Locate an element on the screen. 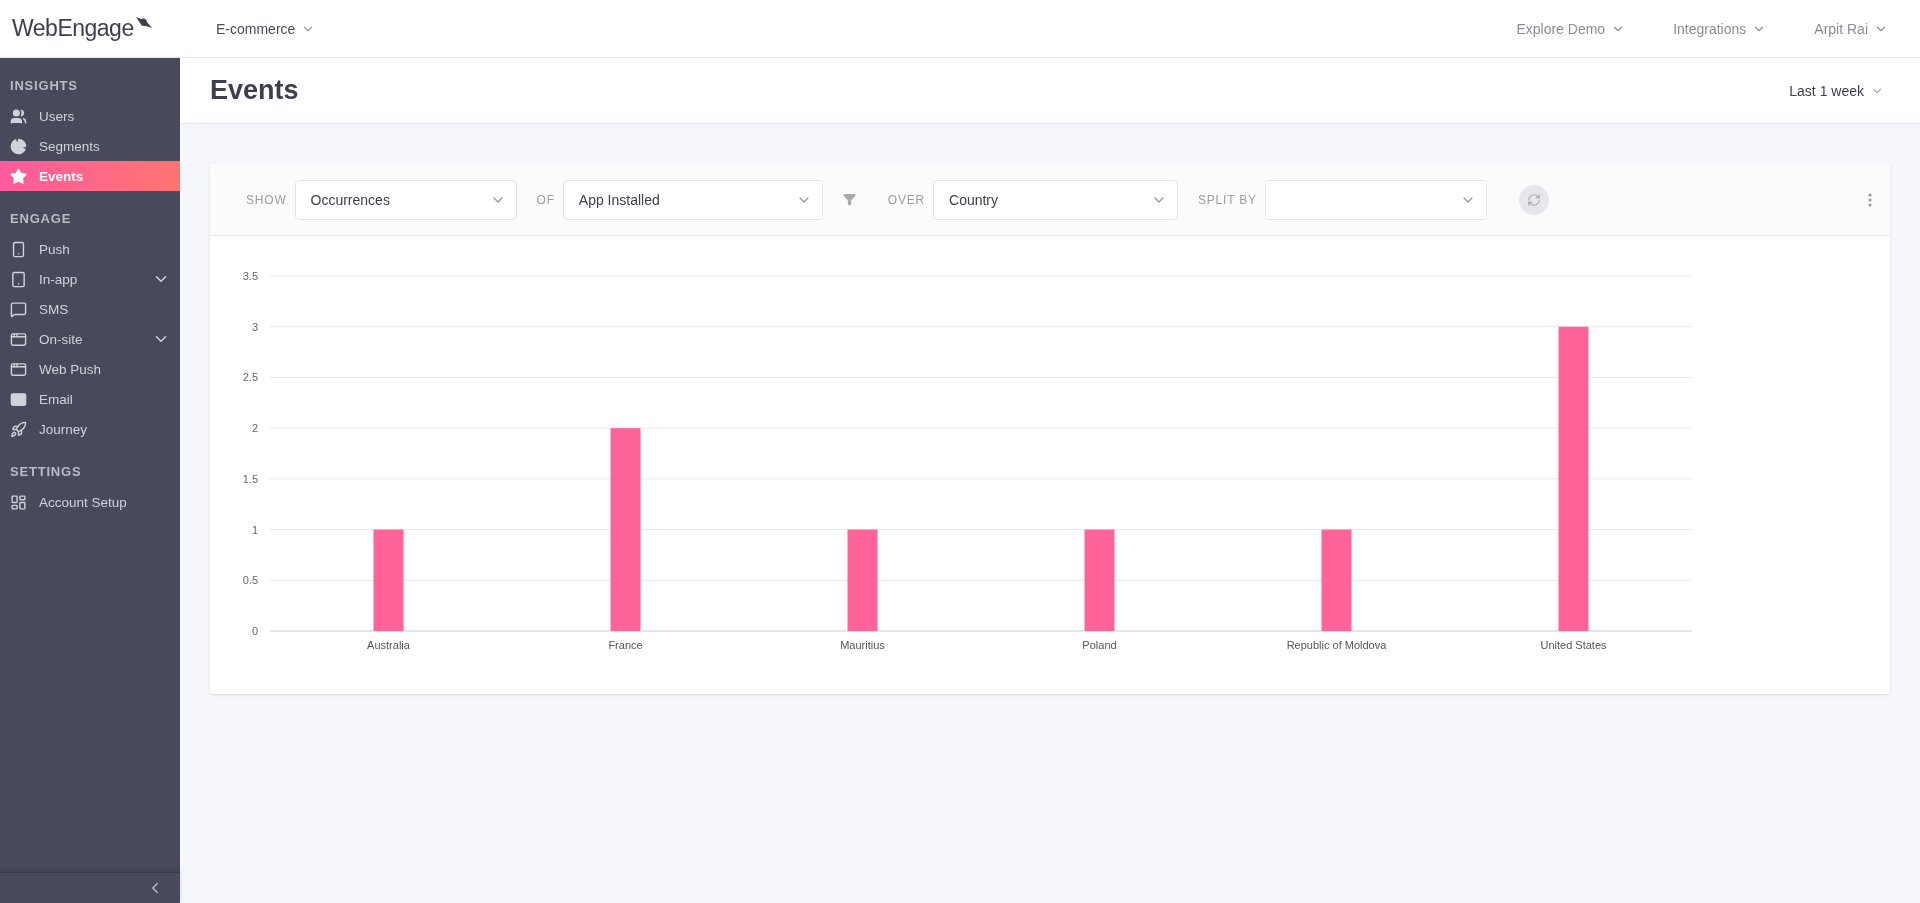 The width and height of the screenshot is (1920, 903). sidebar-item: Email is located at coordinates (90, 399).